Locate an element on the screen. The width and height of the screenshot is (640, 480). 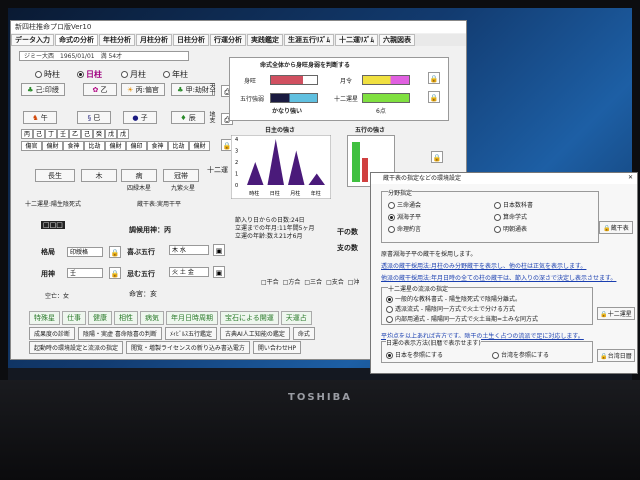
hidden-stem-cell: 壬 is located at coordinates (63, 134).